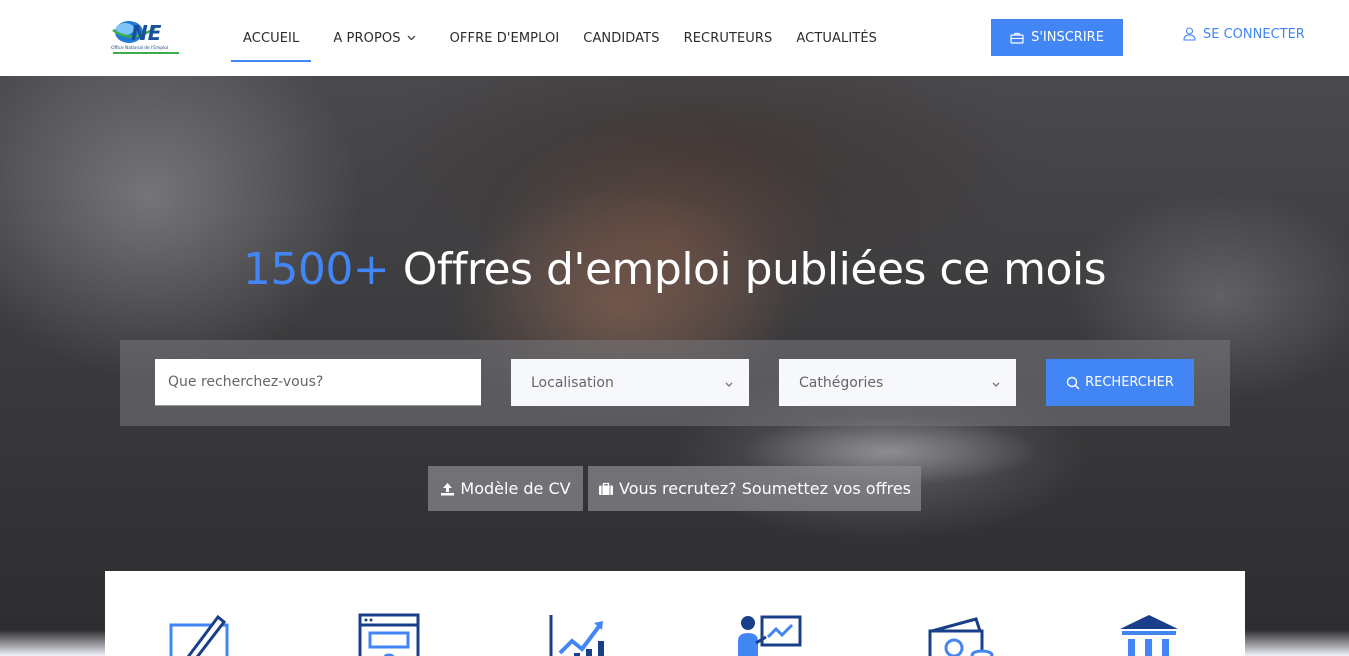 The image size is (1349, 656). I want to click on signup-label: S'INSCRIRE, so click(1067, 37).